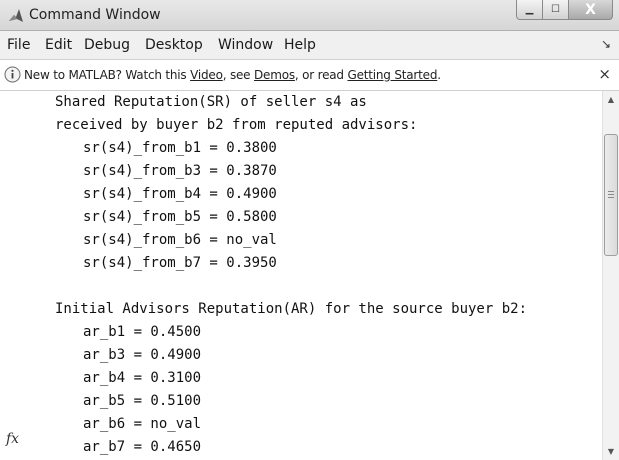 The height and width of the screenshot is (460, 619). I want to click on output-line: ar_b3 = 0.4900, so click(142, 355).